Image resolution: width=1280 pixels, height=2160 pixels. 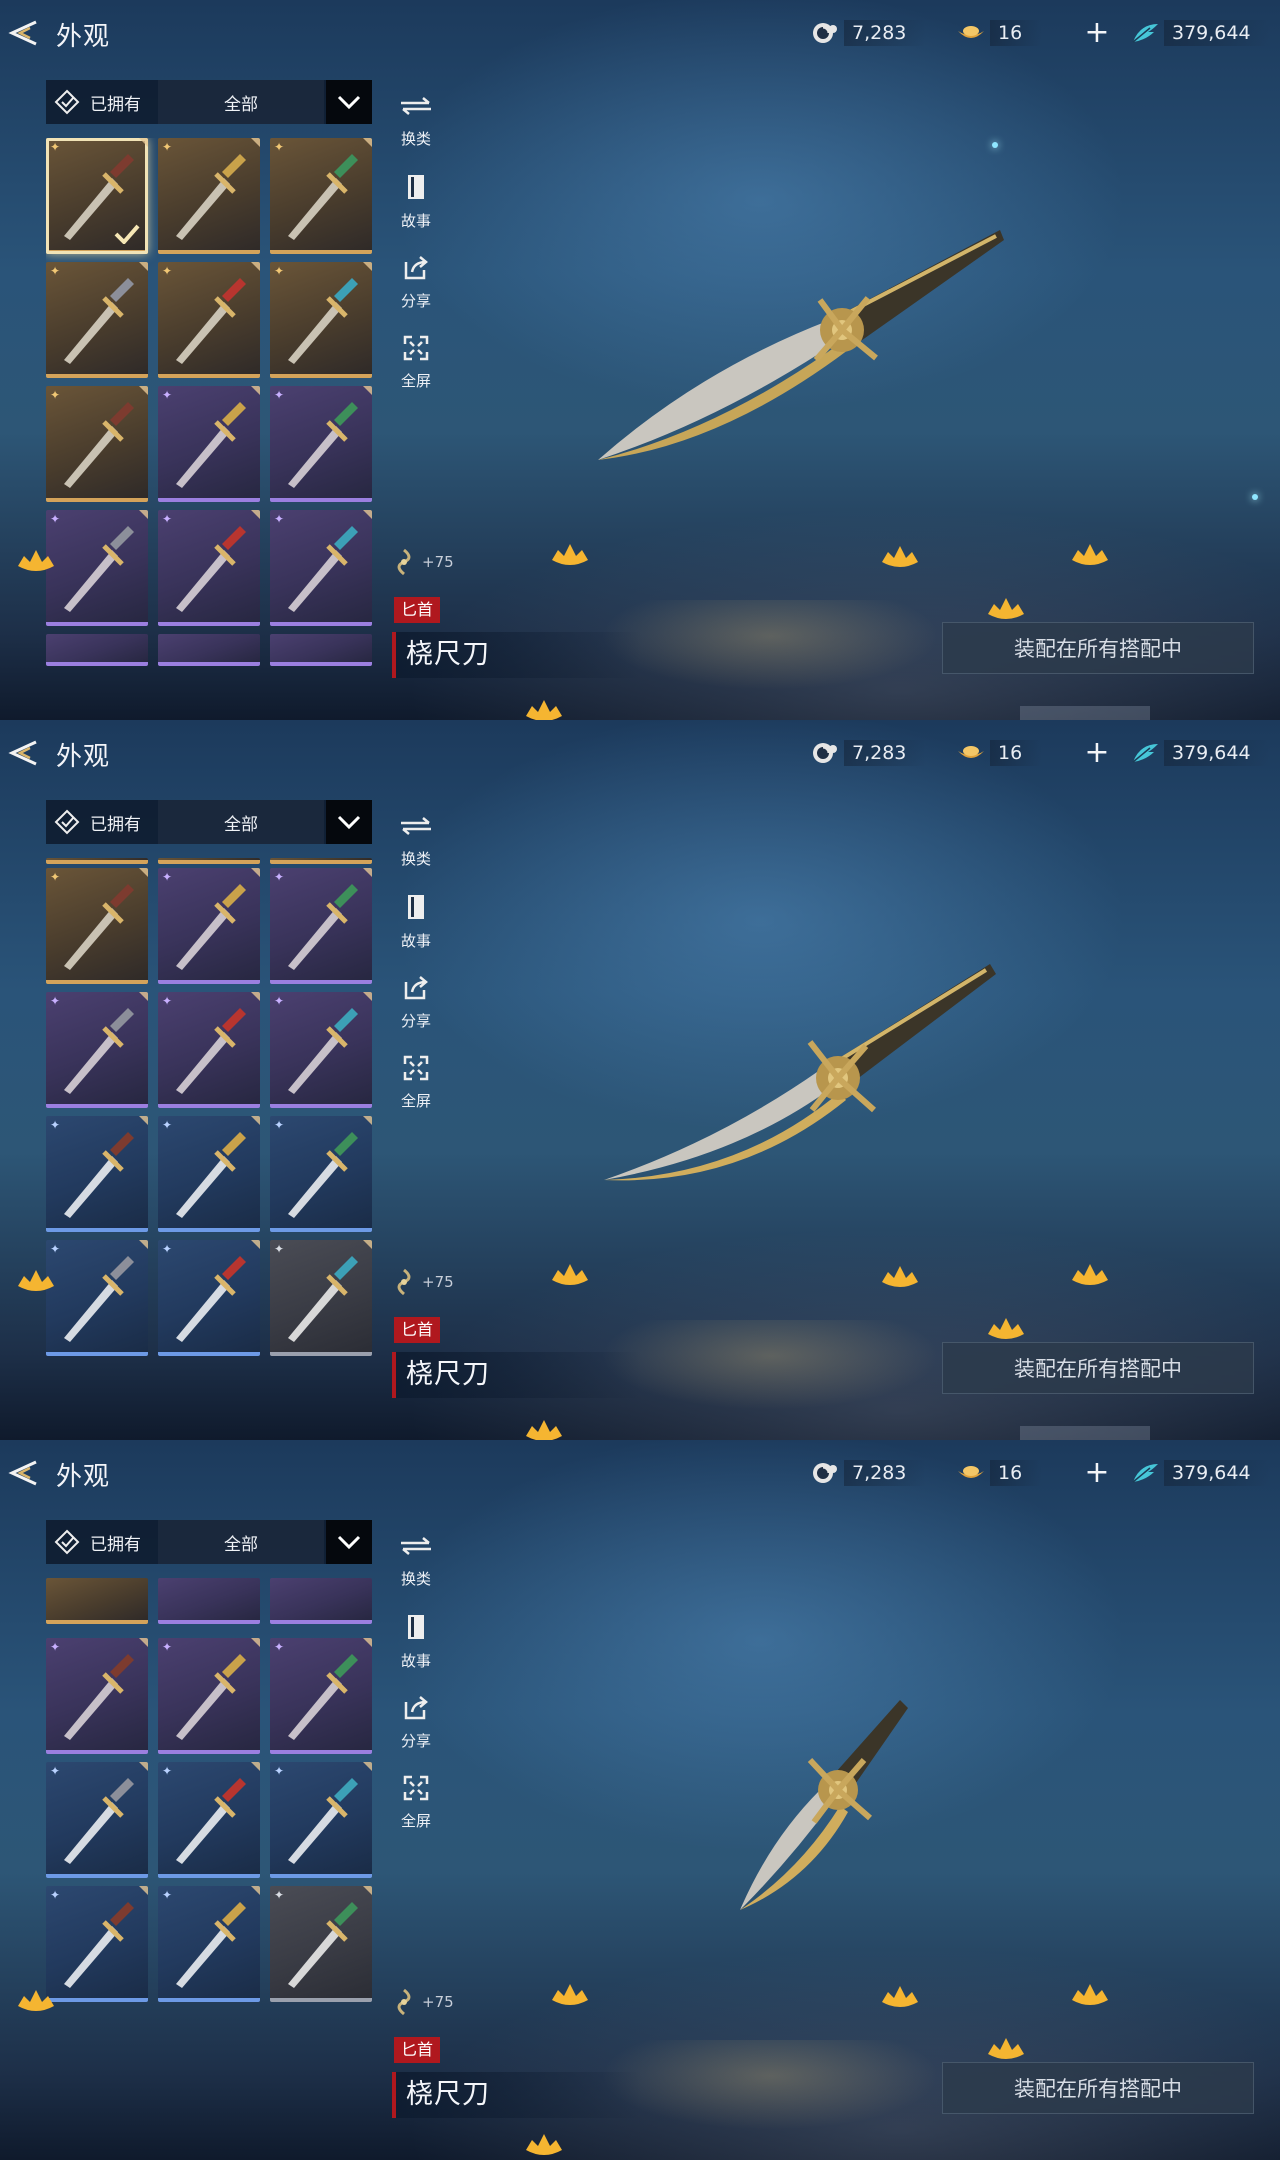 What do you see at coordinates (416, 826) in the screenshot?
I see `swap-icon` at bounding box center [416, 826].